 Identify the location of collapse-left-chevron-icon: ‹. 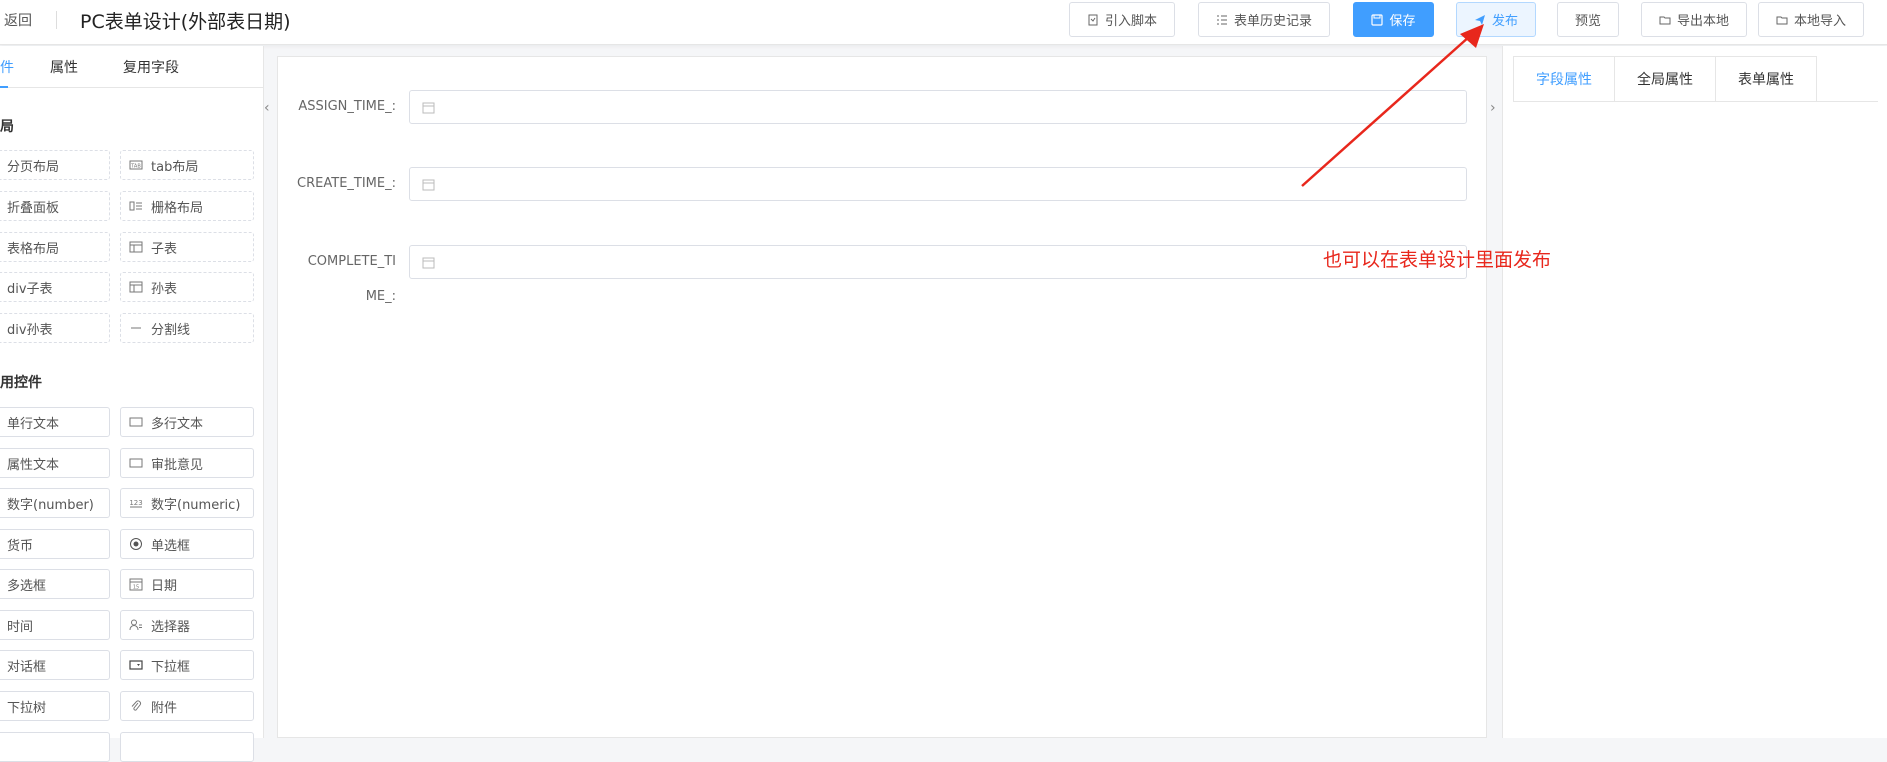
(270, 112).